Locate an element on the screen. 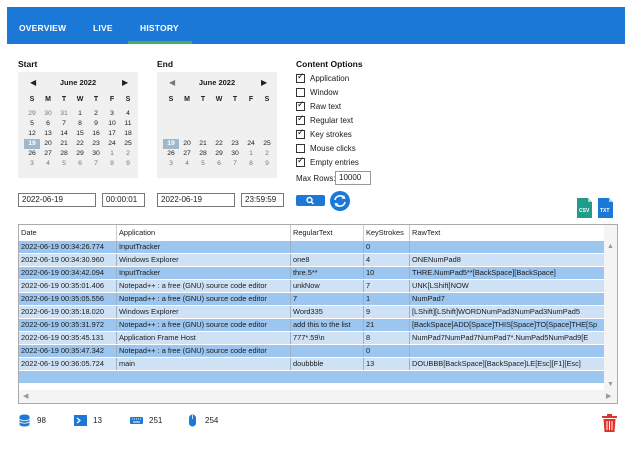 Image resolution: width=638 pixels, height=453 pixels. table-cell-rawtext: NumPad7NumPad7NumPad7*.NumPad5NumPad9[E is located at coordinates (508, 338).